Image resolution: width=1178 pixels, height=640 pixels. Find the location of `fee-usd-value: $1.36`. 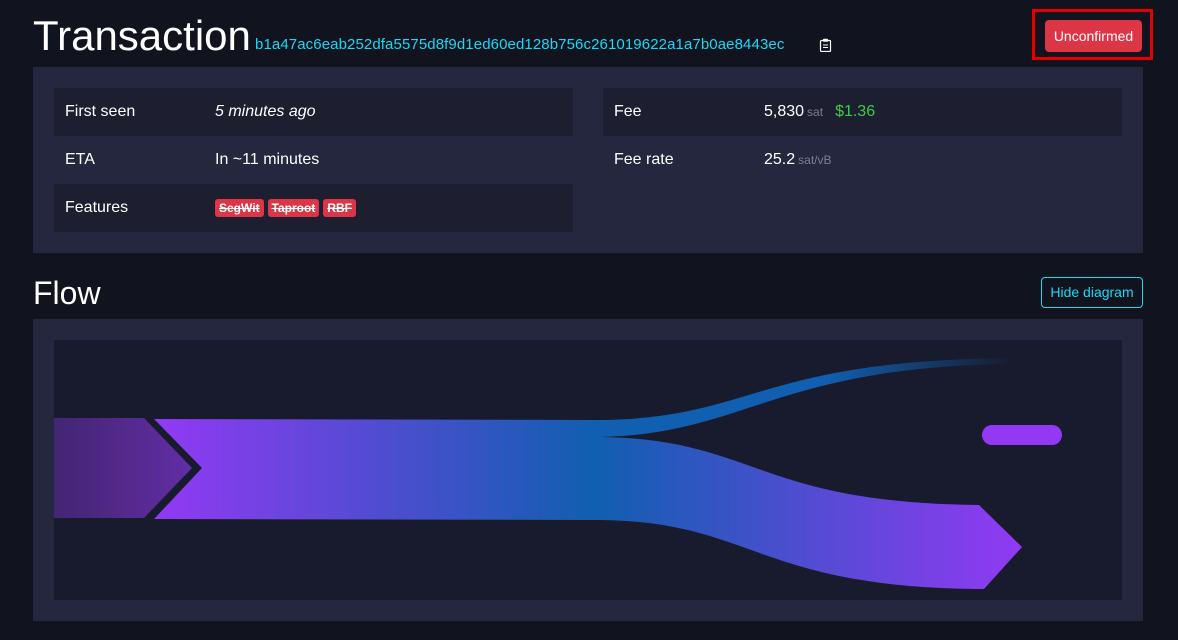

fee-usd-value: $1.36 is located at coordinates (855, 111).